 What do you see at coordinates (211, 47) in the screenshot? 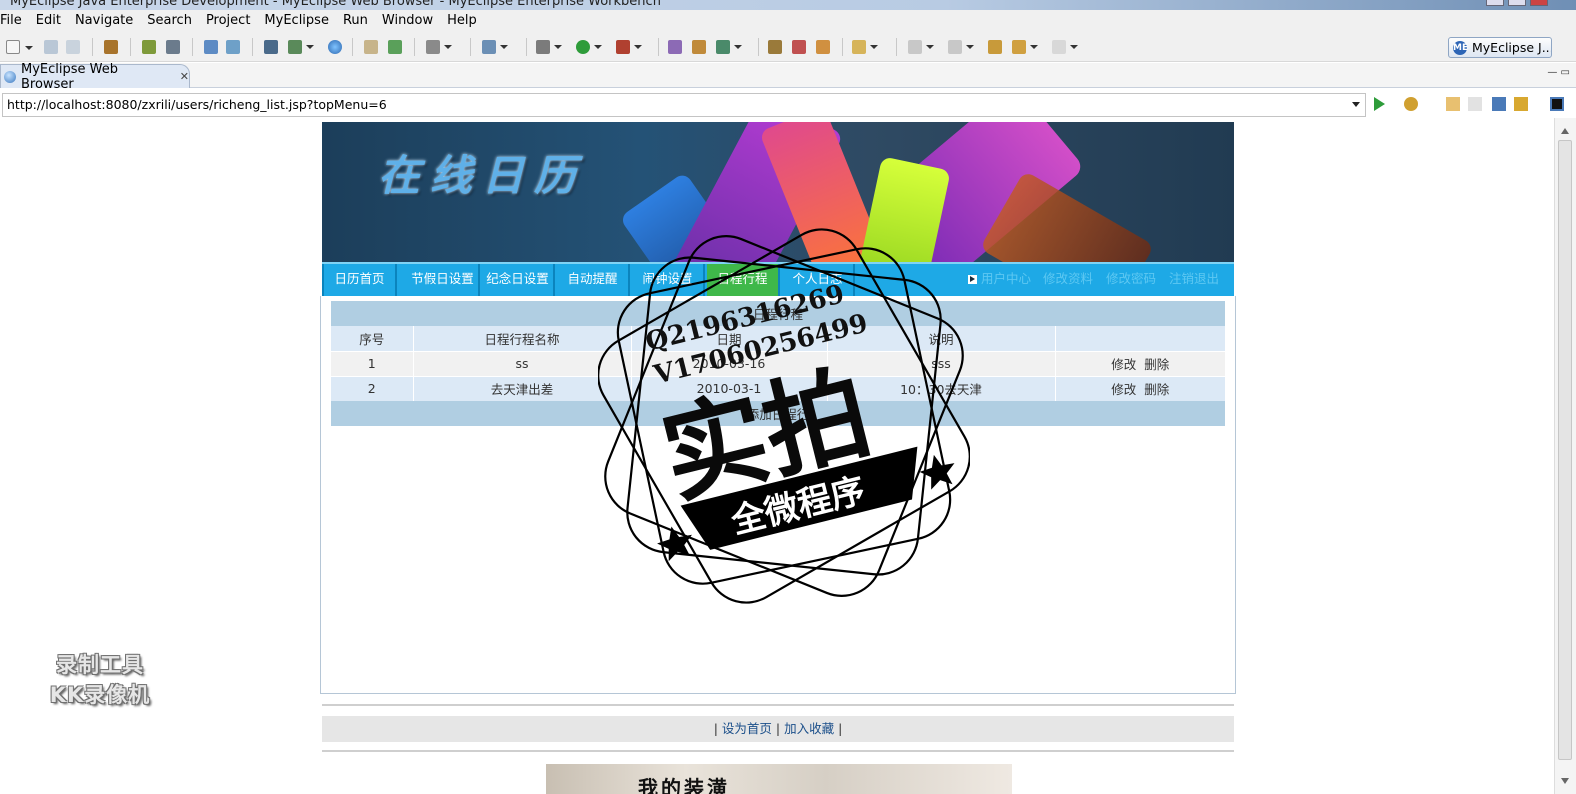
I see `wizard-icon` at bounding box center [211, 47].